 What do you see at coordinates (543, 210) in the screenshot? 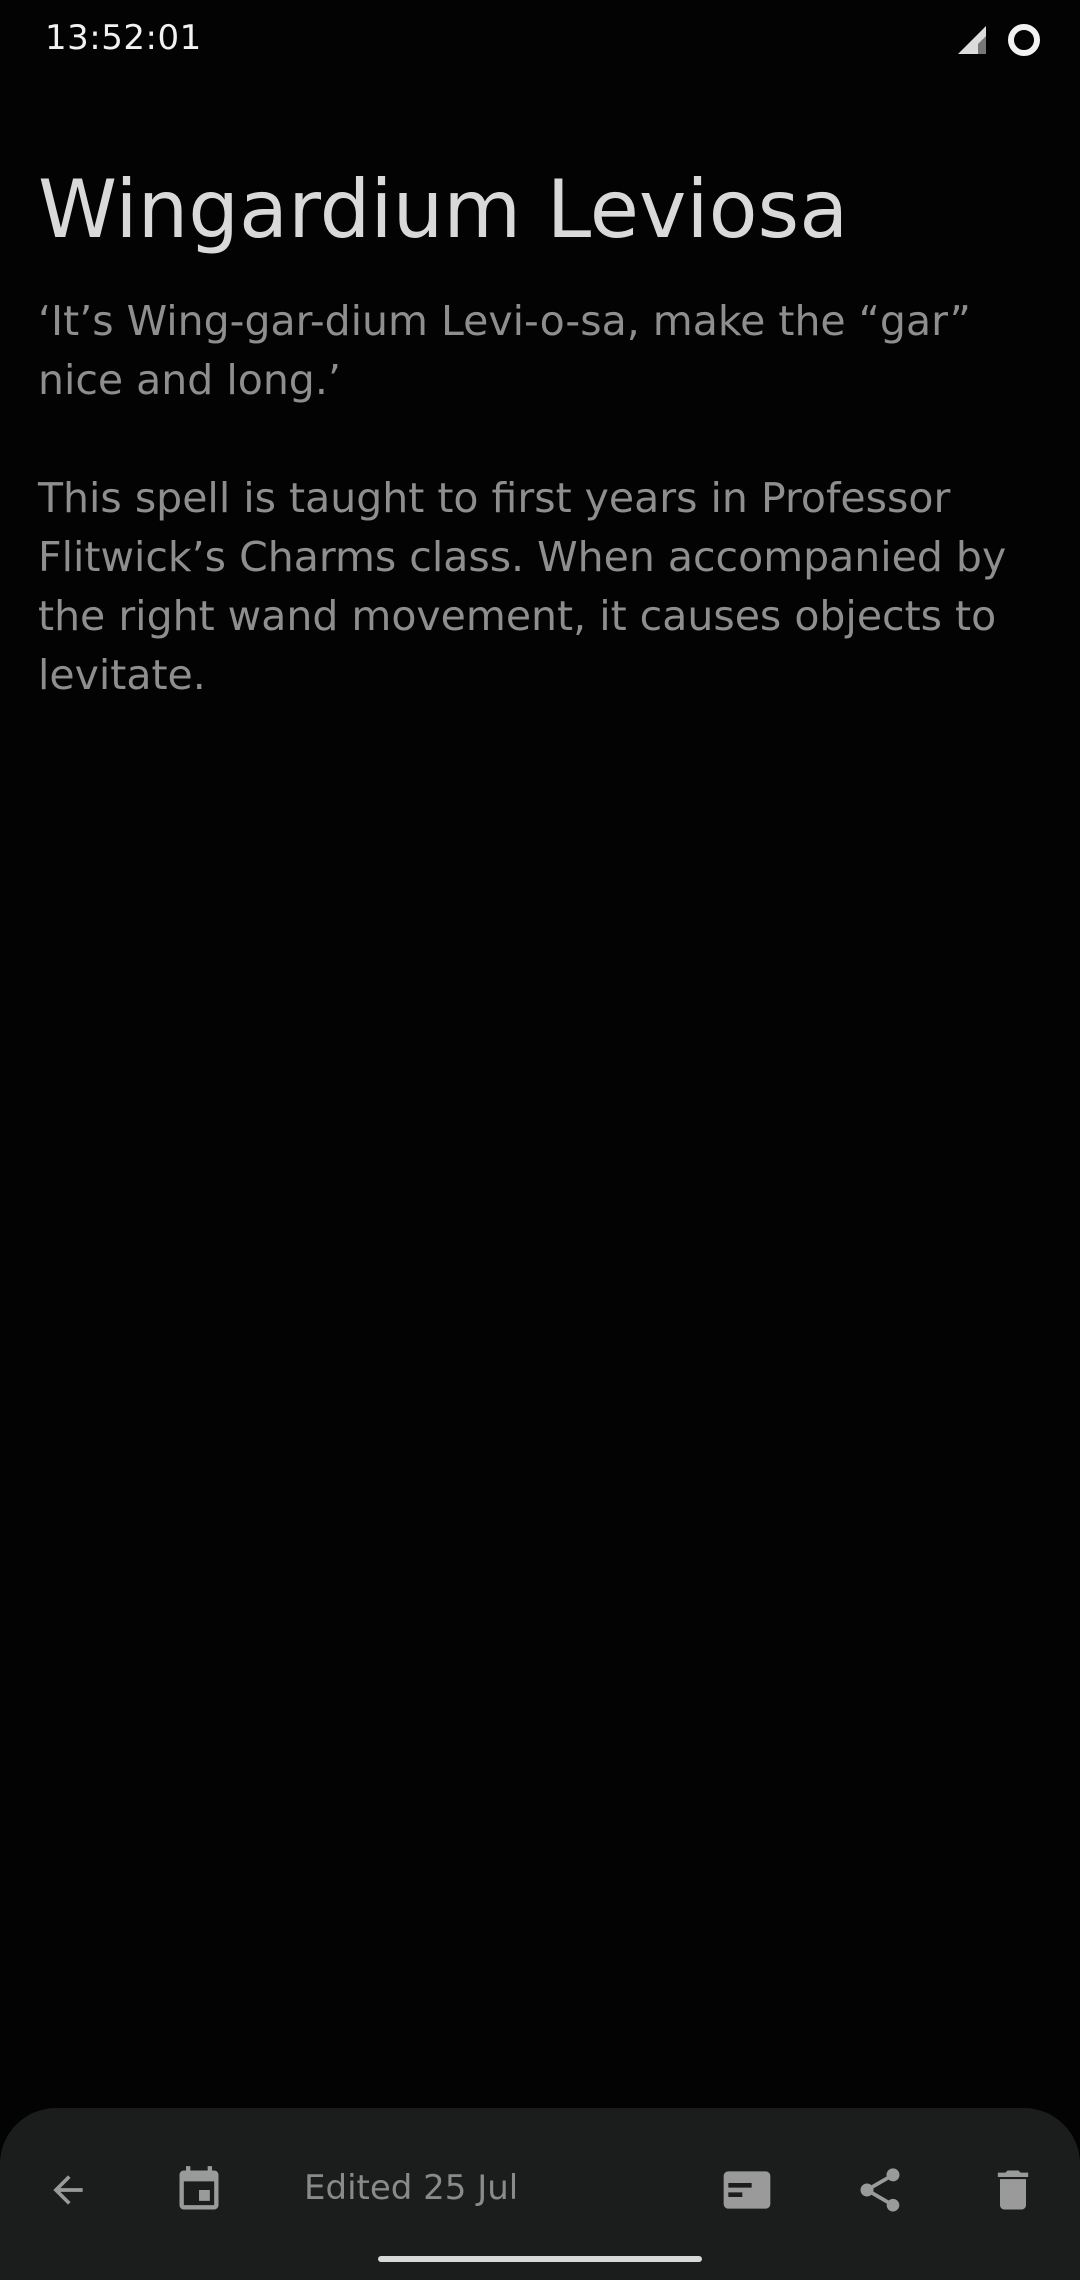
I see `note-title: Wingardium Leviosa` at bounding box center [543, 210].